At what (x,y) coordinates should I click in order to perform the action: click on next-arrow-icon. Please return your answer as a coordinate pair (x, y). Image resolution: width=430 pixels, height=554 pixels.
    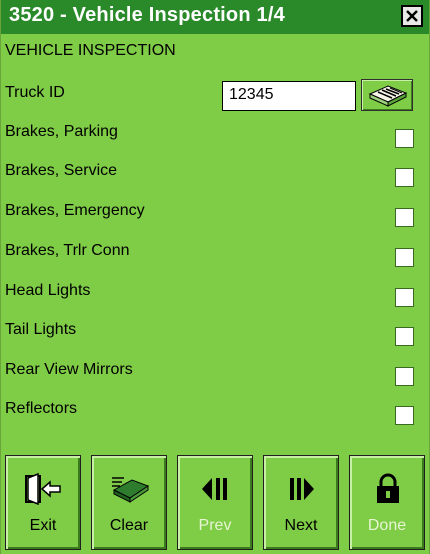
    Looking at the image, I should click on (302, 489).